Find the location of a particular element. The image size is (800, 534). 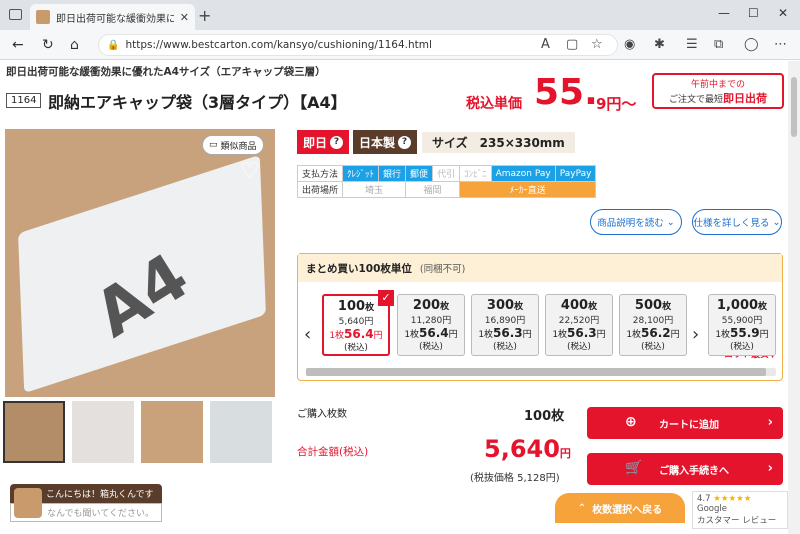

refresh-icon: ↻ is located at coordinates (48, 45).